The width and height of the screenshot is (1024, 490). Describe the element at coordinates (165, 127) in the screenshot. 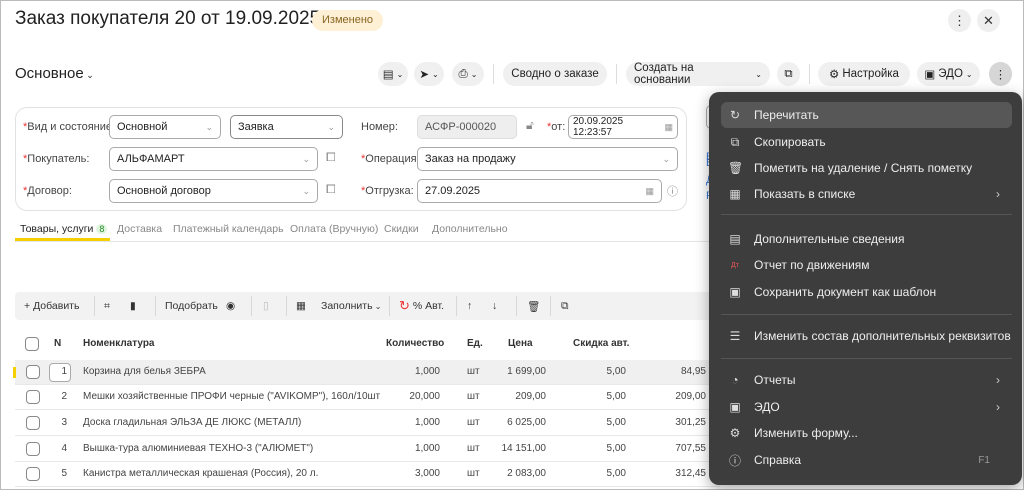

I see `kind-select: Основной ⌄` at that location.